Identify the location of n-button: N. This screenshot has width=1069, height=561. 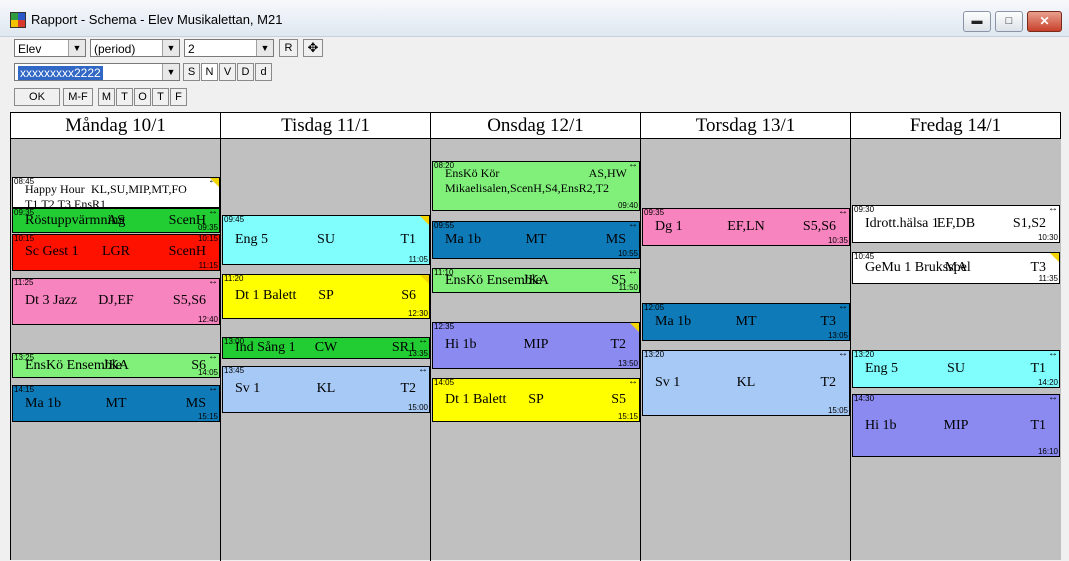
(209, 72).